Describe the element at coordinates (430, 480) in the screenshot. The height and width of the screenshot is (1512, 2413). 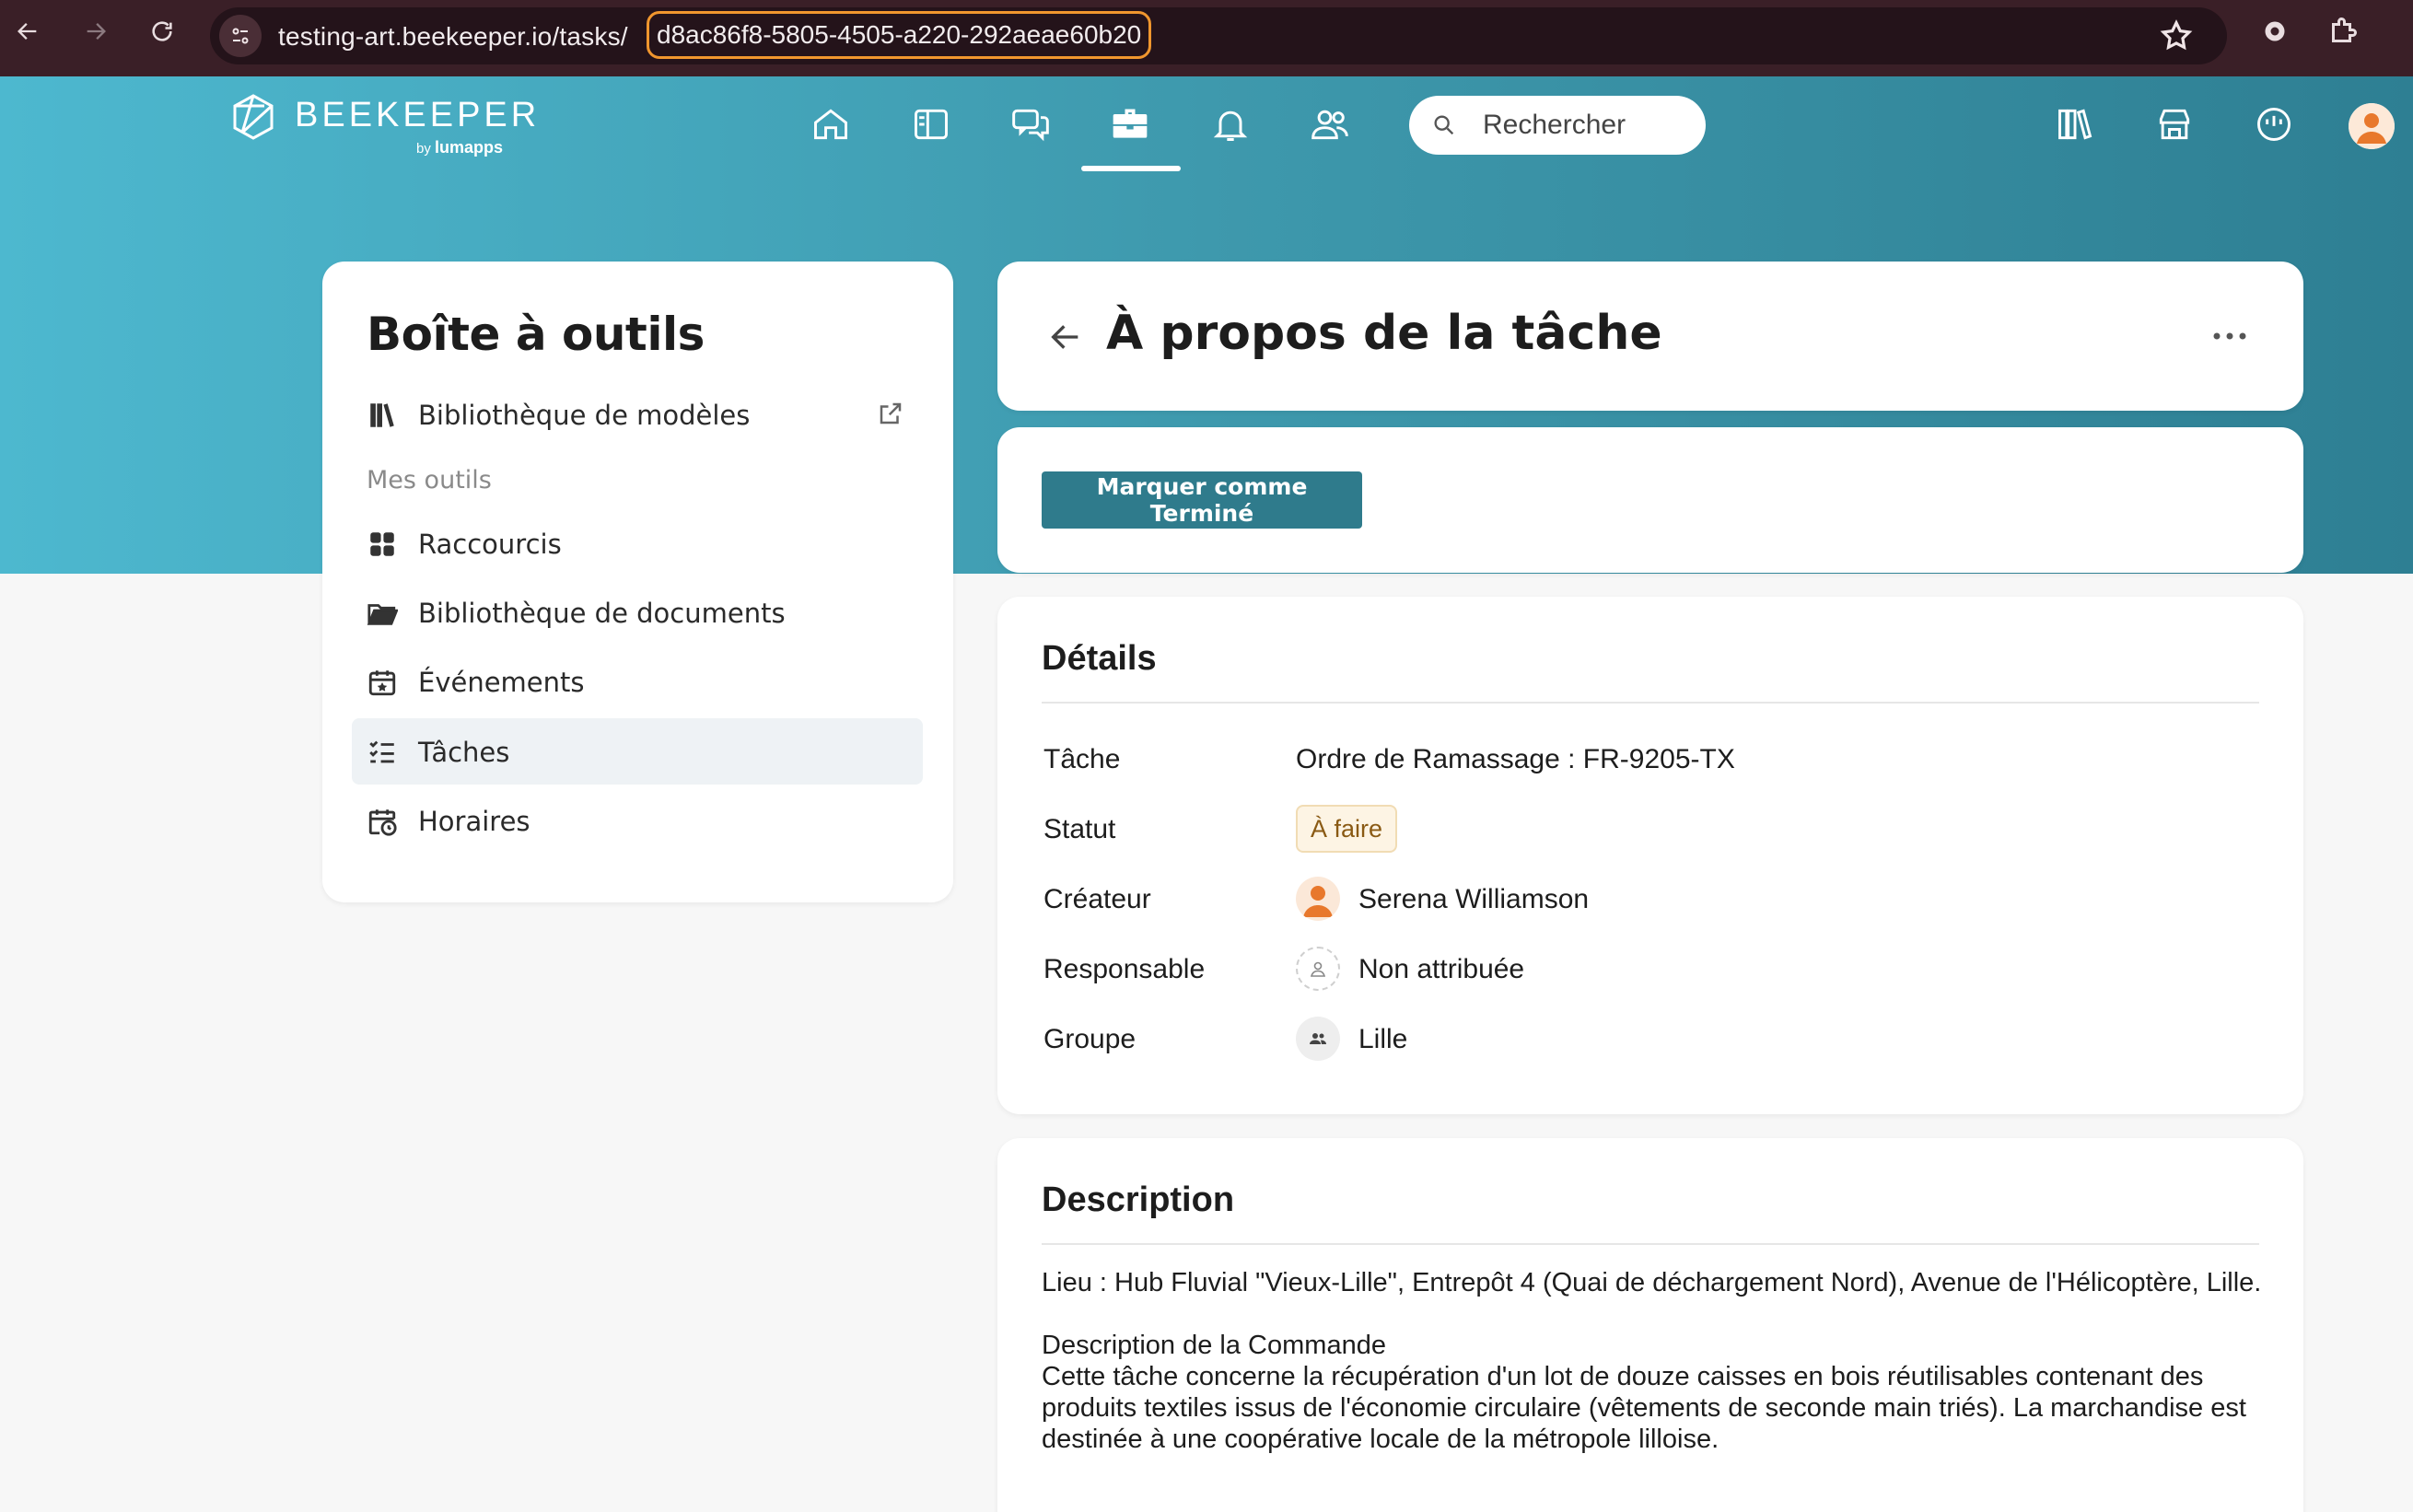
I see `section-label-my-tools: Mes outils` at that location.